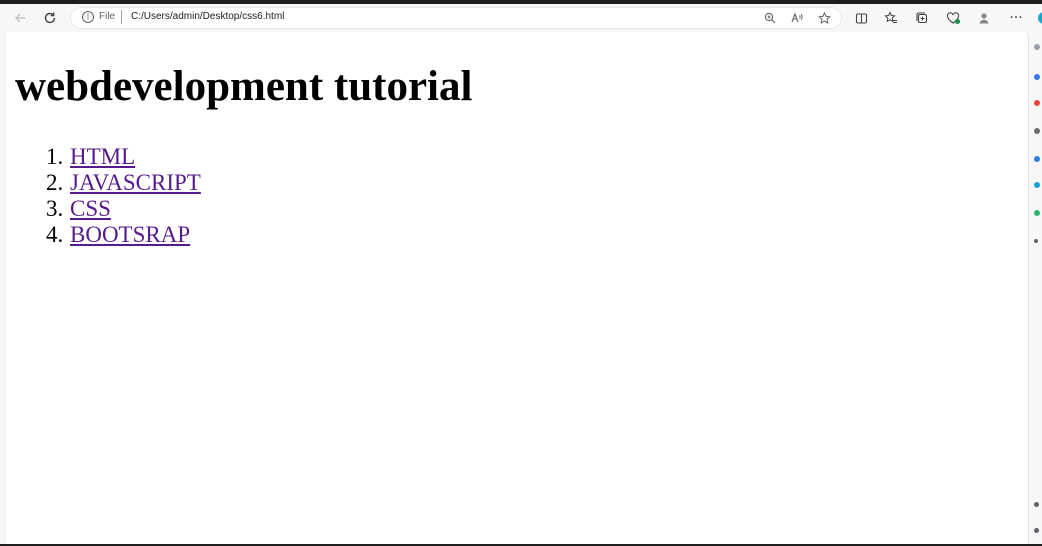 The height and width of the screenshot is (546, 1042). What do you see at coordinates (102, 157) in the screenshot?
I see `html-link: HTML` at bounding box center [102, 157].